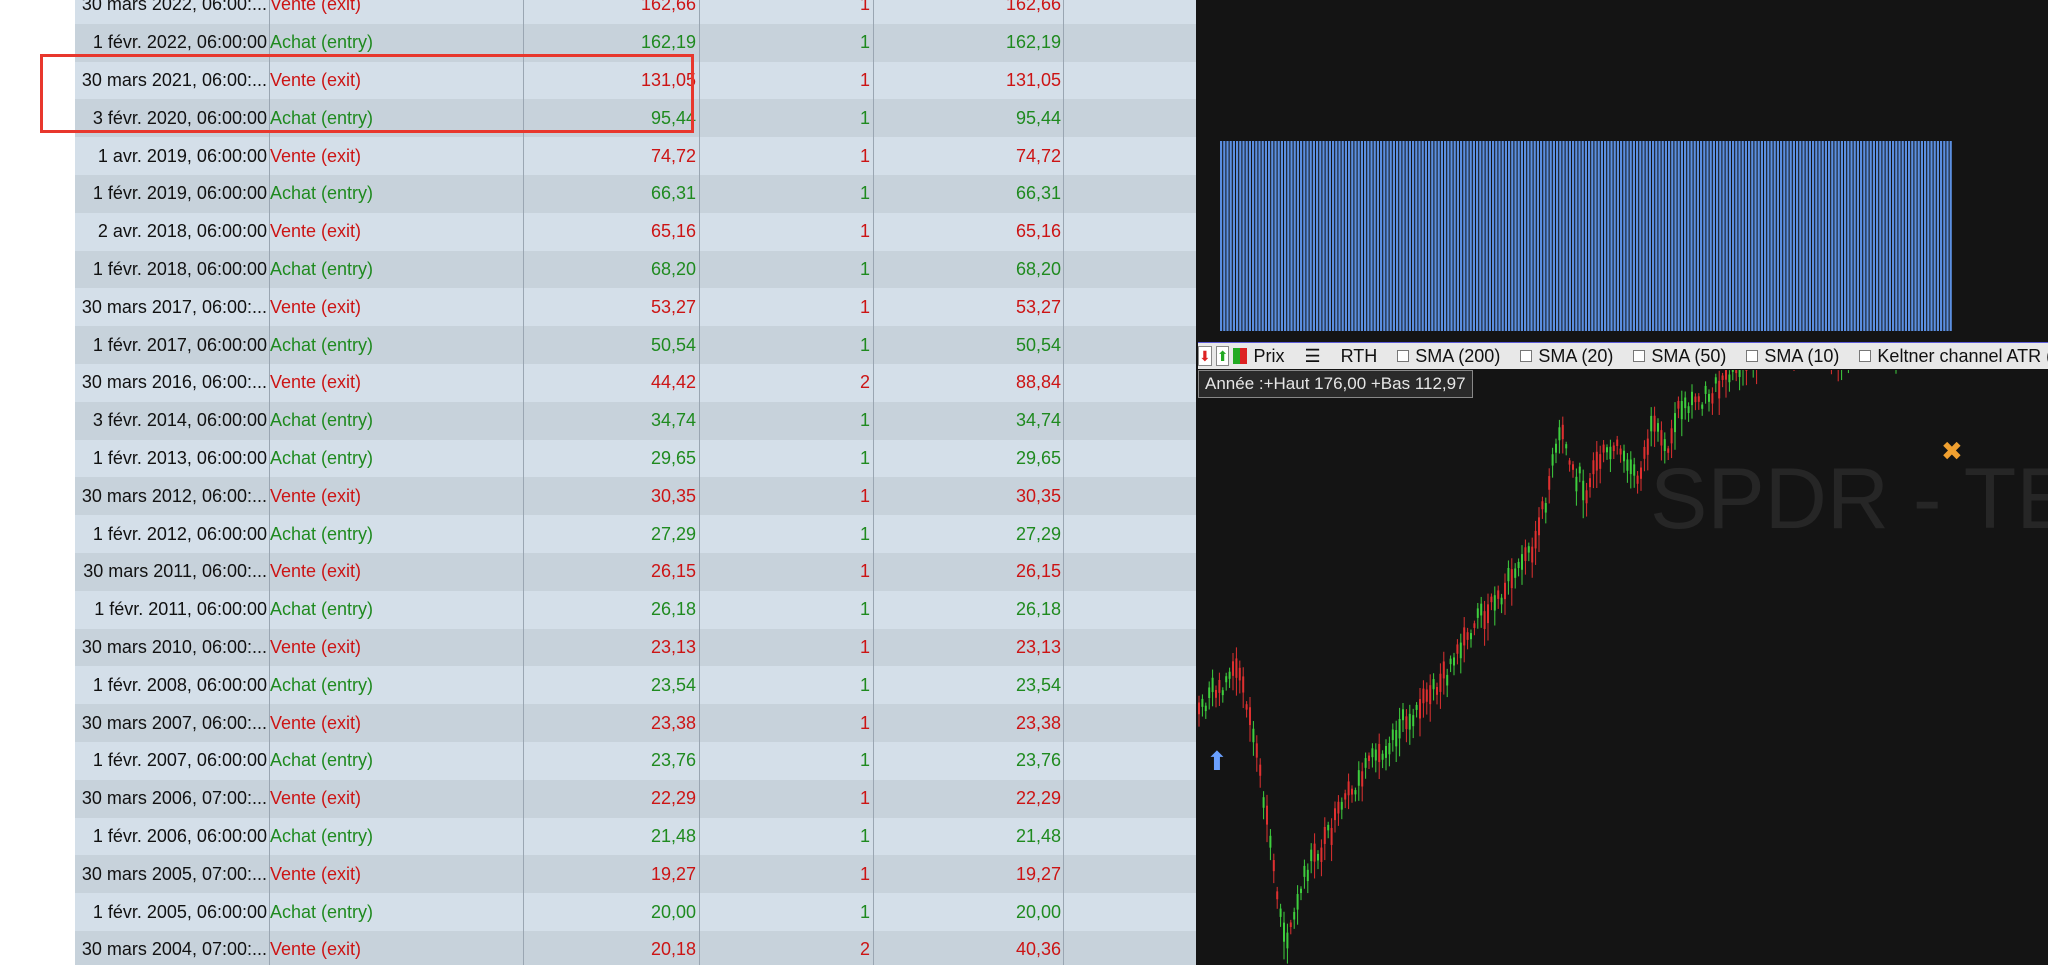 The width and height of the screenshot is (2048, 965). Describe the element at coordinates (1312, 356) in the screenshot. I see `list-button: ☰` at that location.